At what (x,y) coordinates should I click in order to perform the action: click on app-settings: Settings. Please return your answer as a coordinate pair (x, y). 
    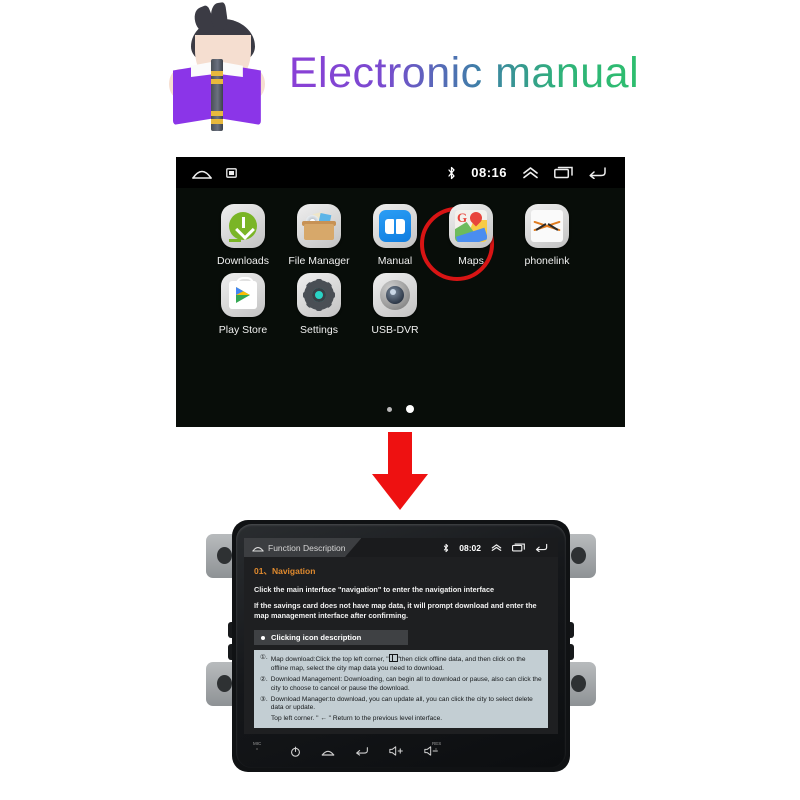
    Looking at the image, I should click on (319, 304).